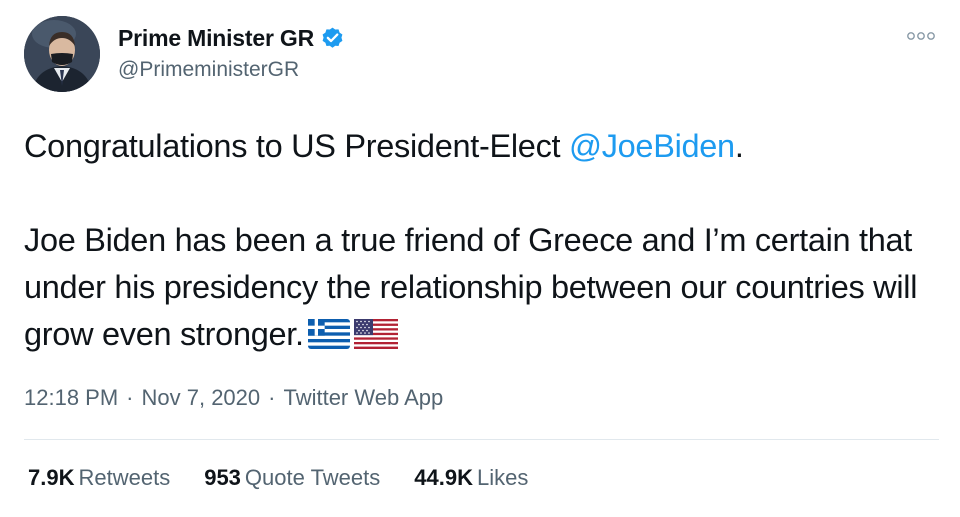 This screenshot has width=960, height=517. I want to click on quote-tweets-count: 953, so click(222, 477).